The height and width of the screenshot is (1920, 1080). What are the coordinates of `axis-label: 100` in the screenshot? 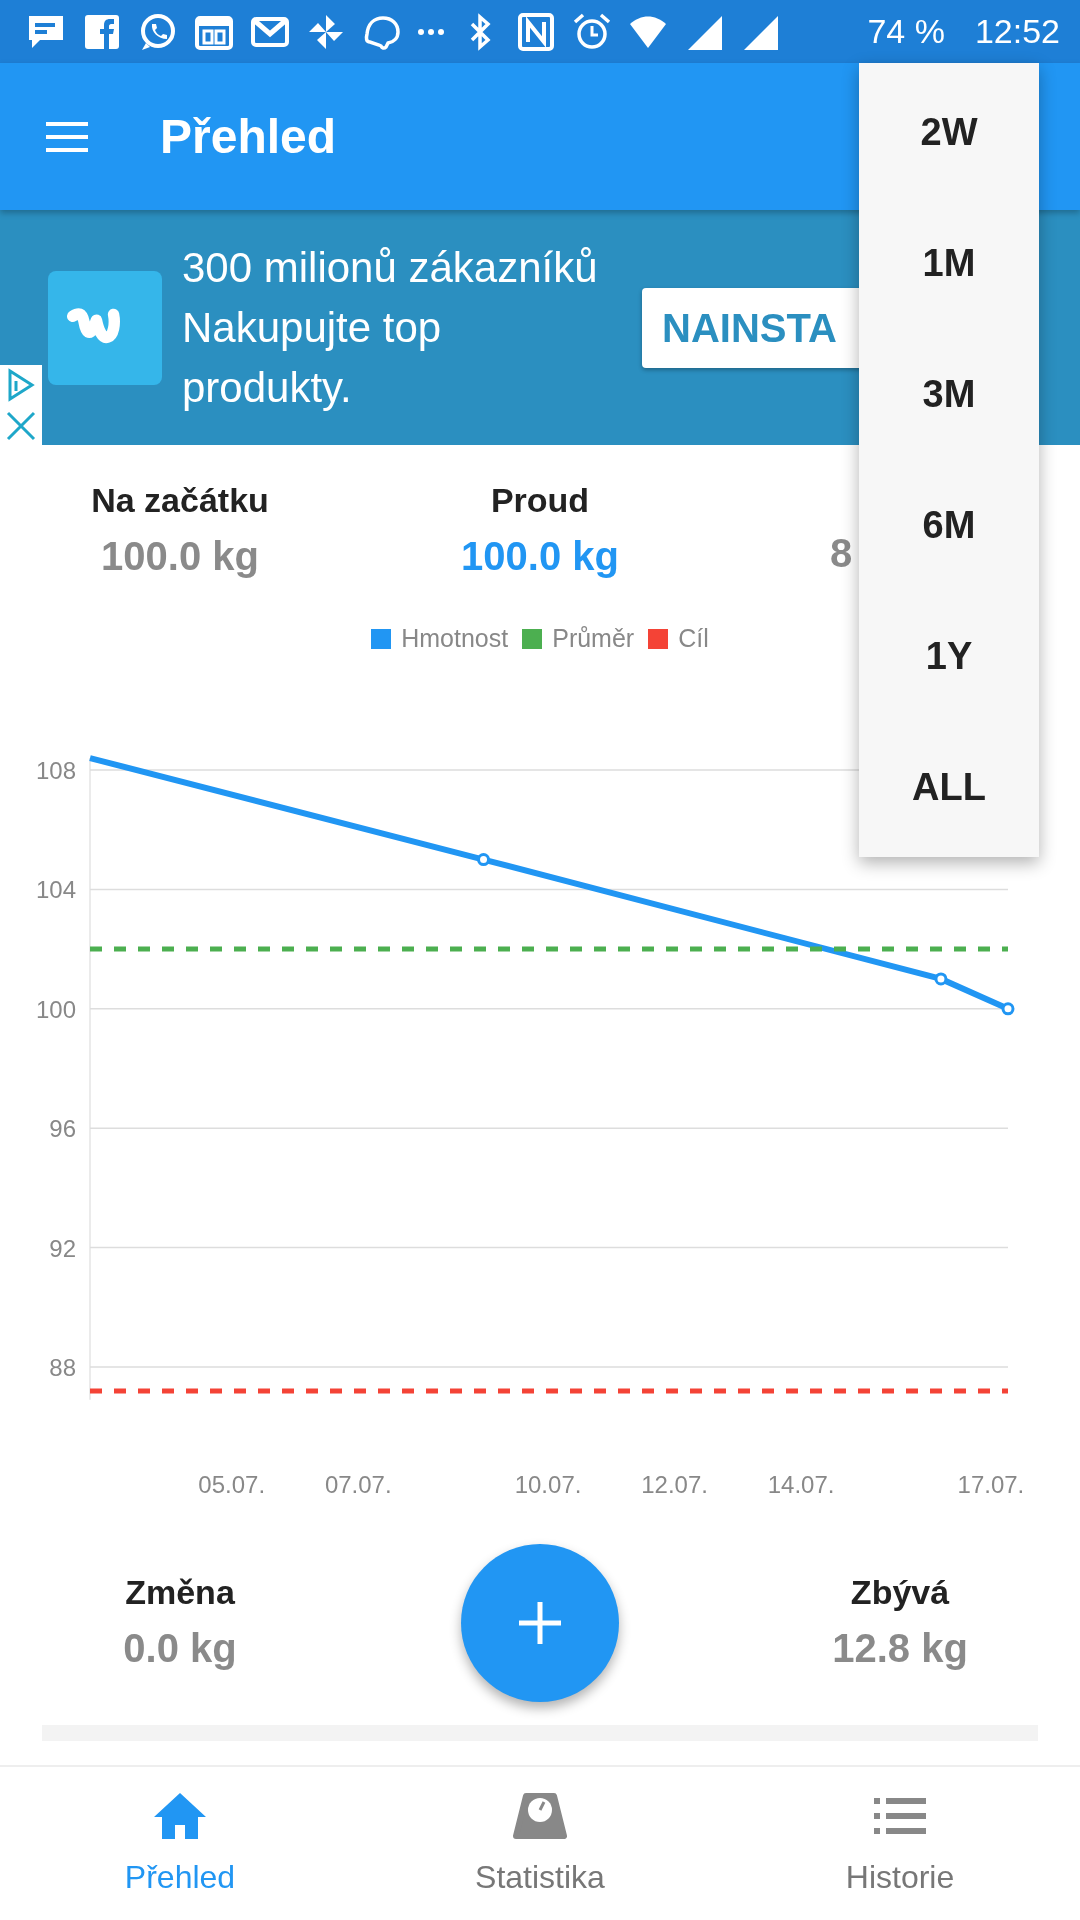 It's located at (55, 1009).